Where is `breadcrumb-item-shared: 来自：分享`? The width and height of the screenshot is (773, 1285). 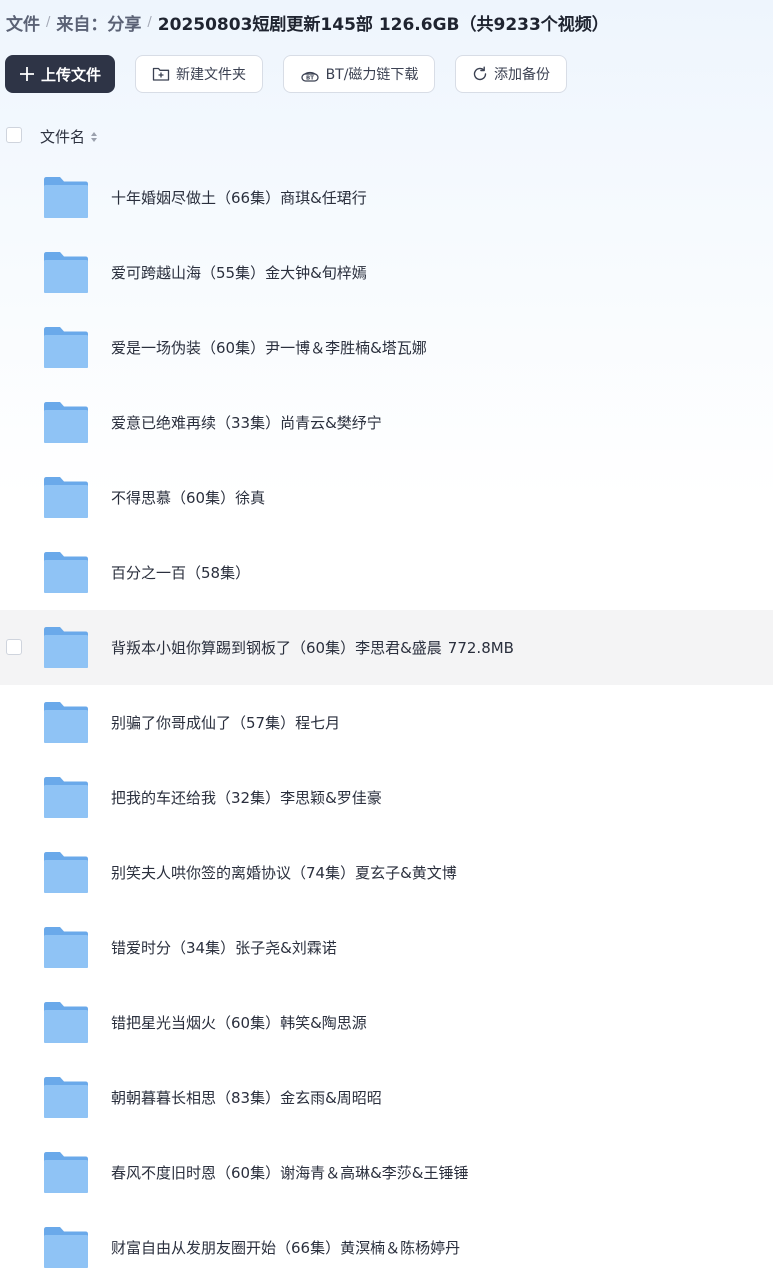
breadcrumb-item-shared: 来自：分享 is located at coordinates (98, 22).